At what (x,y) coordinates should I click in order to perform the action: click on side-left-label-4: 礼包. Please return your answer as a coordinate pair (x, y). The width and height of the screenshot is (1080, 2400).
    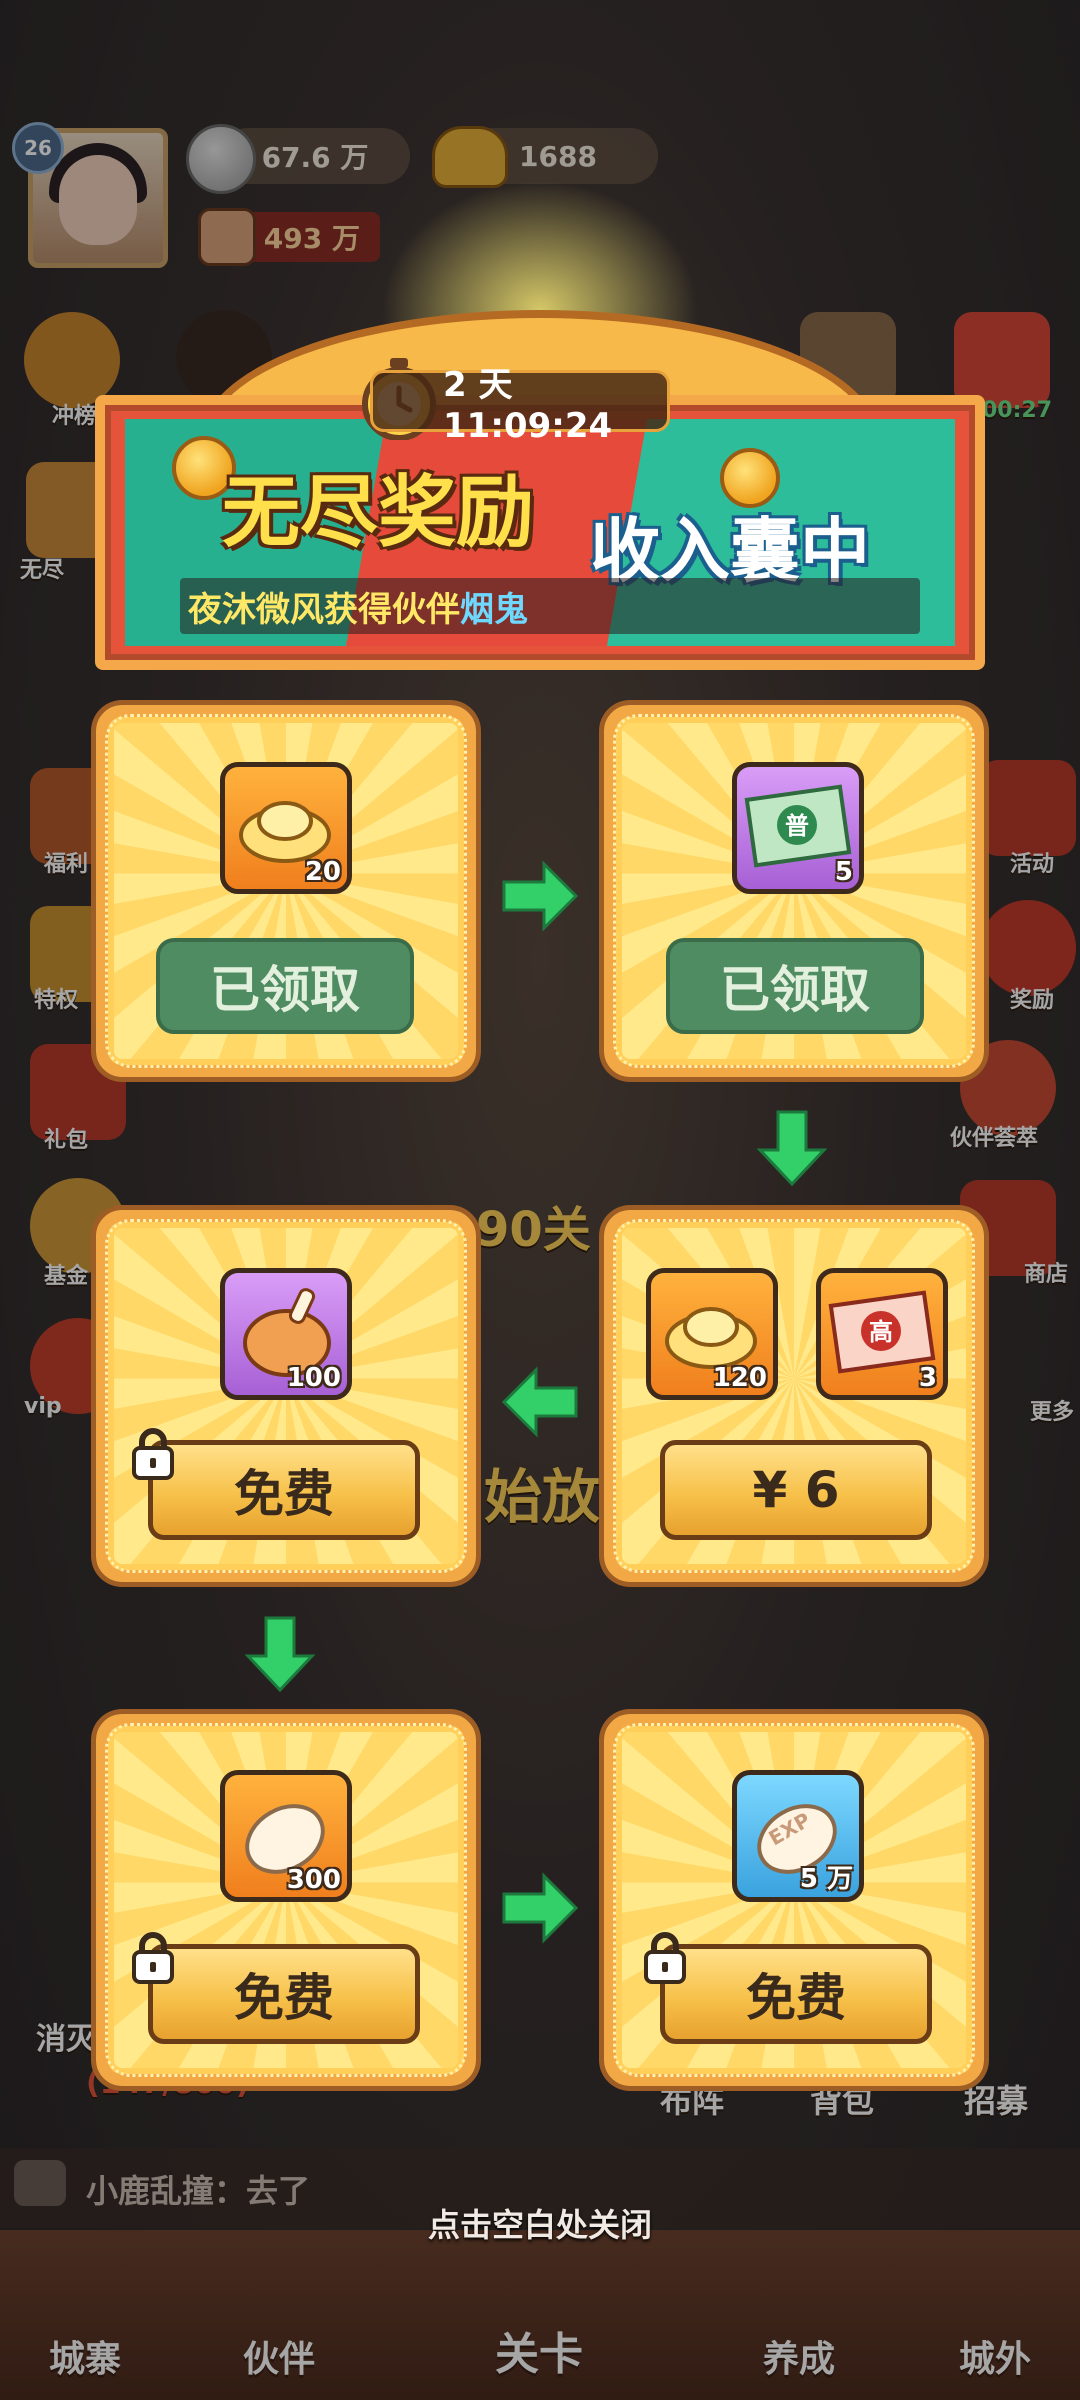
    Looking at the image, I should click on (66, 1140).